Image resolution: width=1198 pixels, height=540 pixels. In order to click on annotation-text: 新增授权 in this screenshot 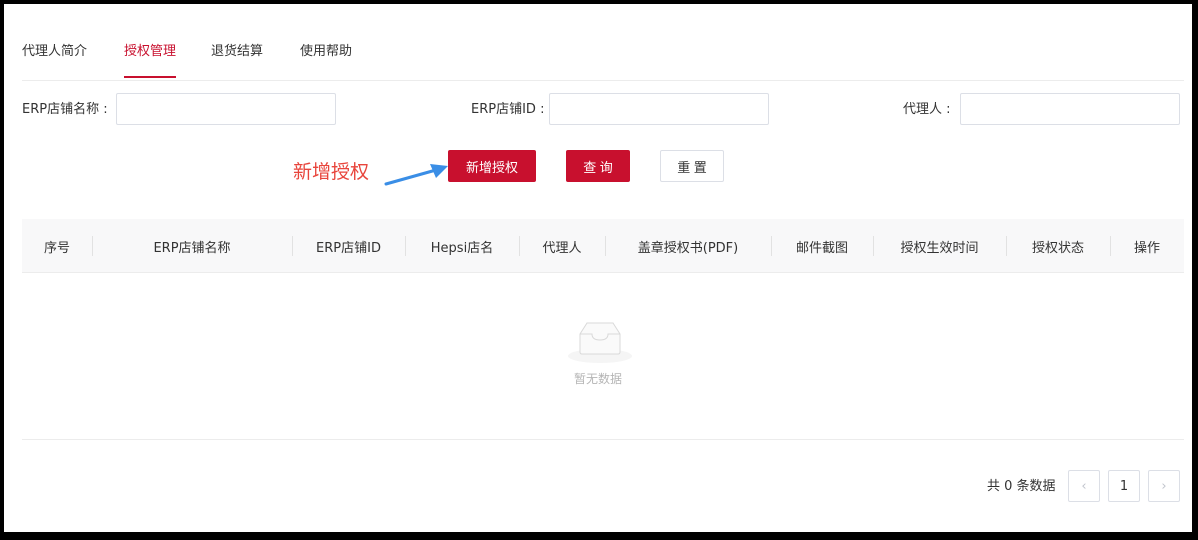, I will do `click(331, 172)`.